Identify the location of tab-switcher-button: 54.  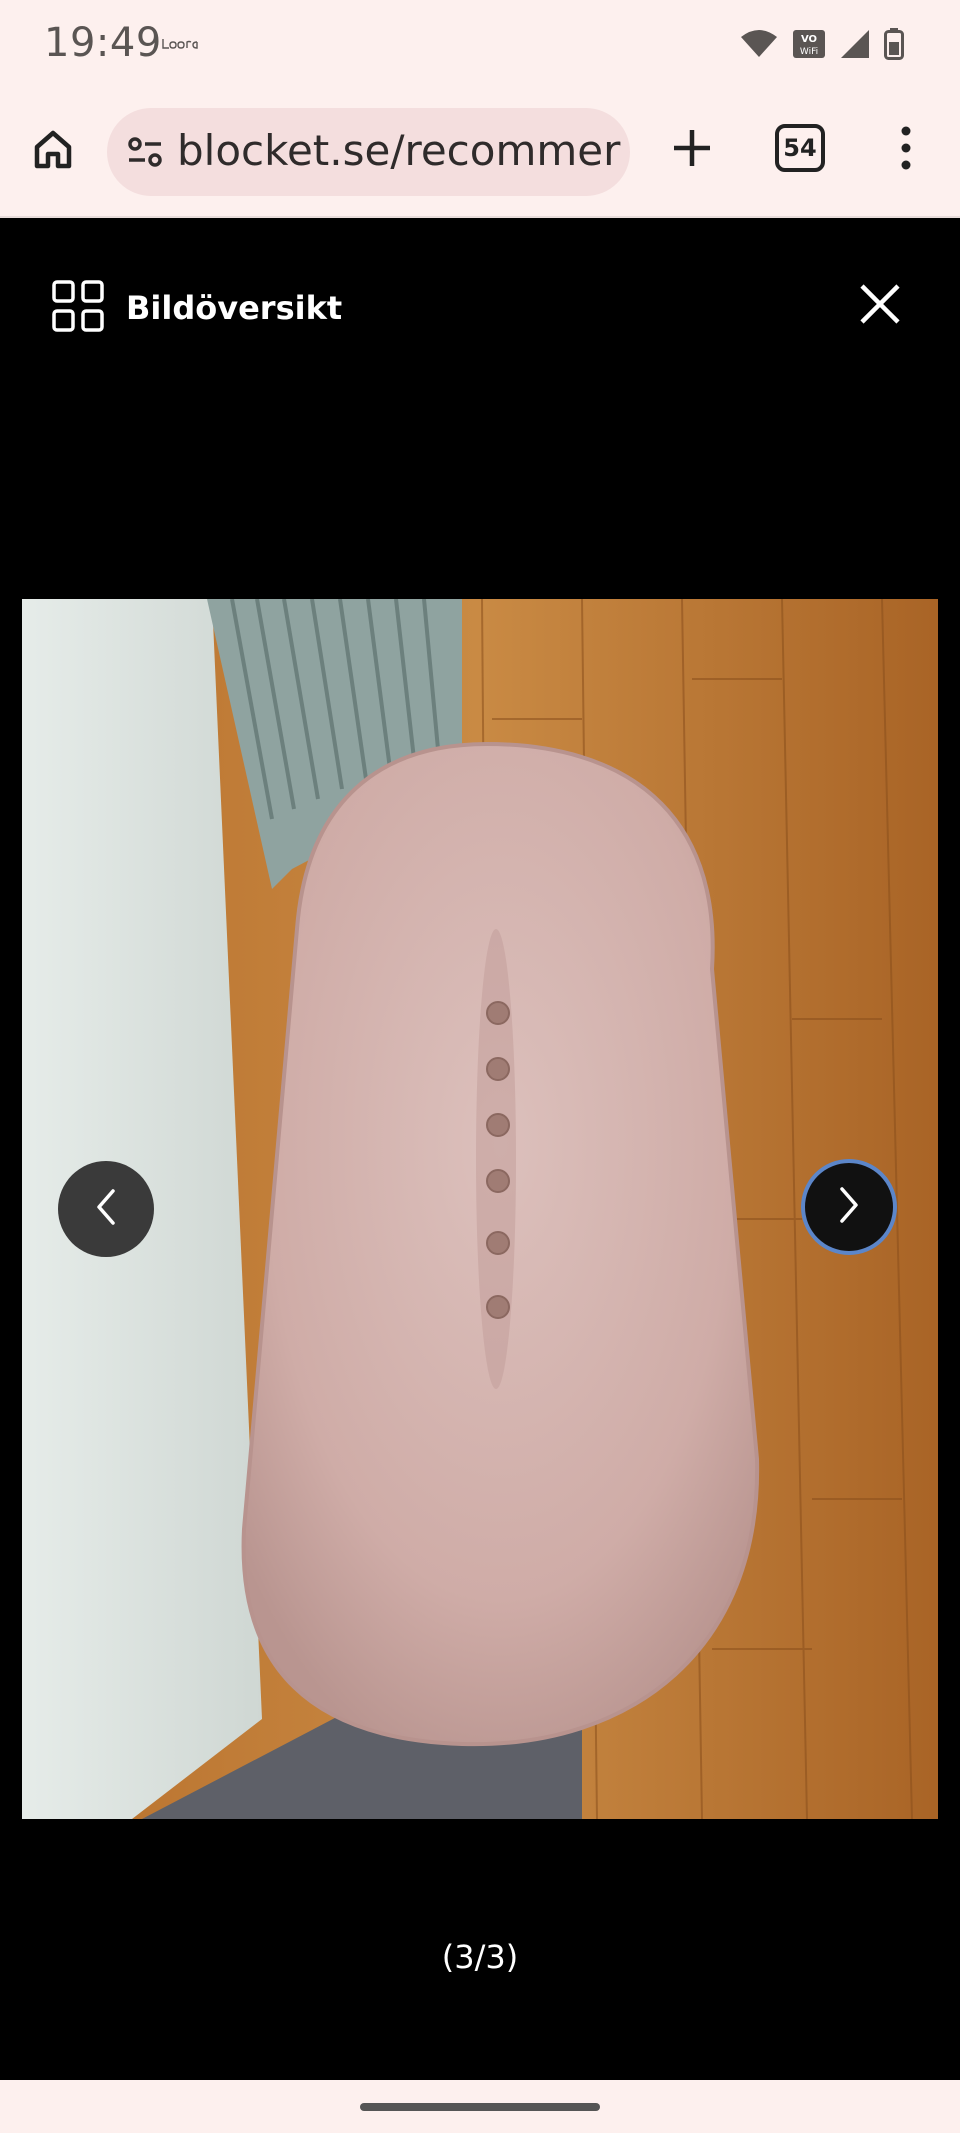
(800, 148).